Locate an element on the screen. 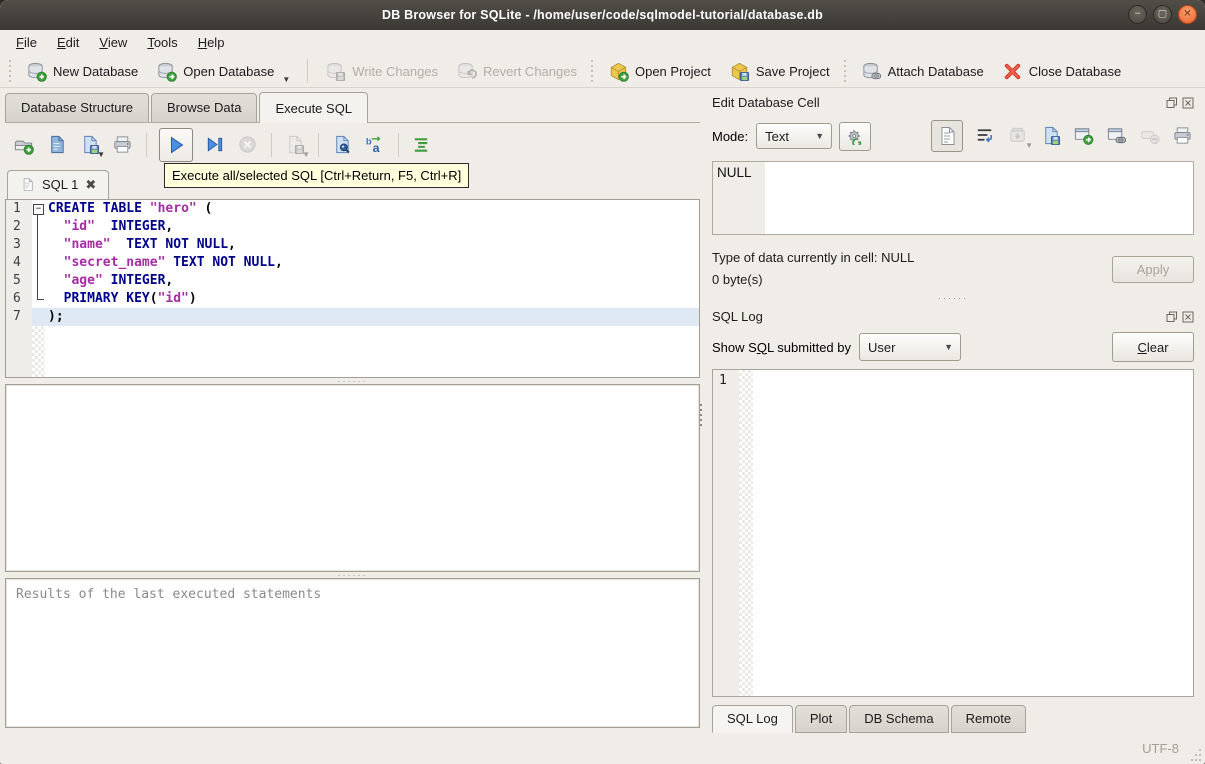  word-wrap-button is located at coordinates (985, 136).